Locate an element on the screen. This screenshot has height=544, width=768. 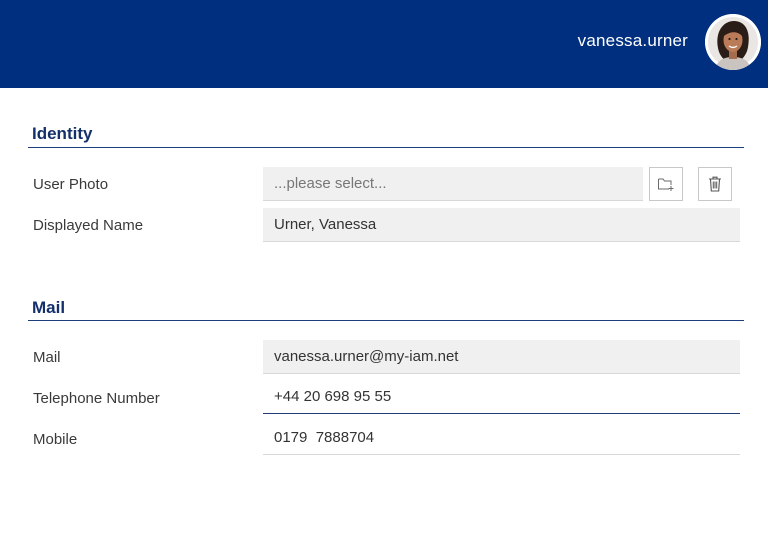
username-label: vanessa.urner is located at coordinates (633, 41).